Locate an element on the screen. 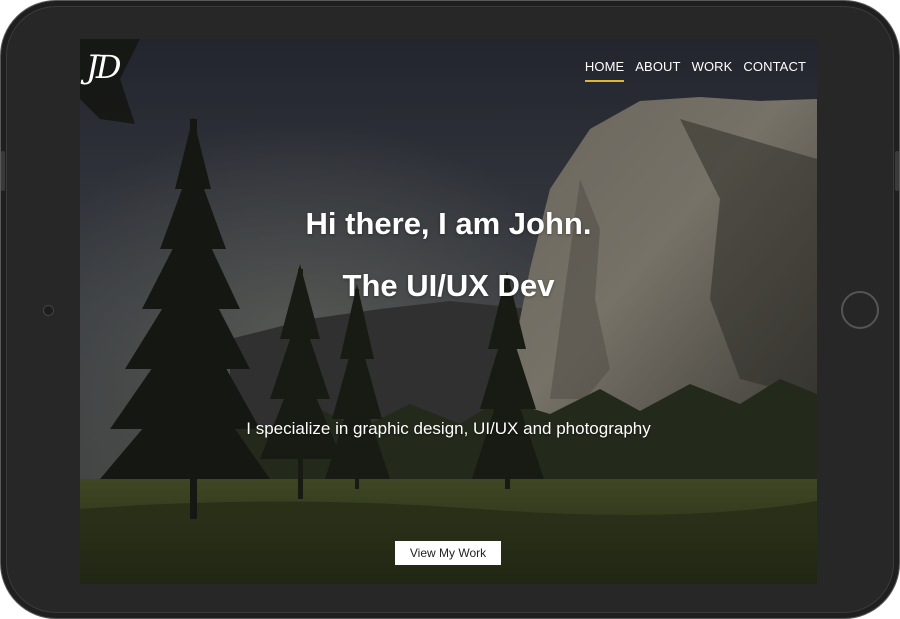 The height and width of the screenshot is (619, 900). view-my-work-button: View My Work is located at coordinates (448, 553).